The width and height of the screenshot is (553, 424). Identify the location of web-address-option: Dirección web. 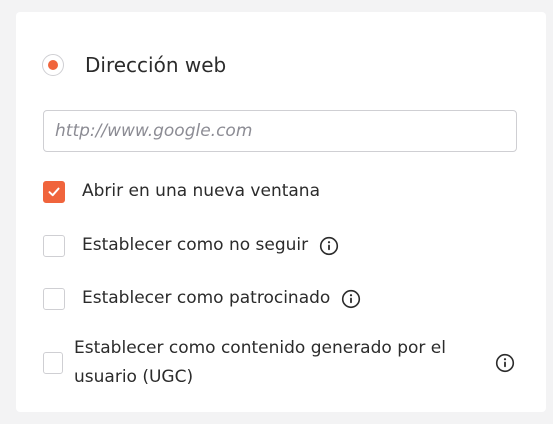
(134, 65).